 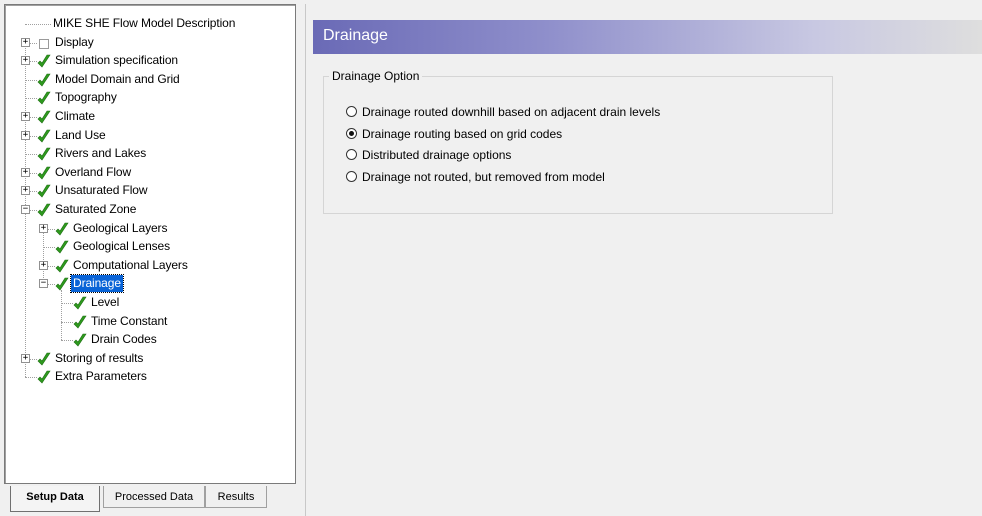 I want to click on tree-item-mike-she-flow-model-description: MIKE SHE Flow Model Description, so click(x=150, y=24).